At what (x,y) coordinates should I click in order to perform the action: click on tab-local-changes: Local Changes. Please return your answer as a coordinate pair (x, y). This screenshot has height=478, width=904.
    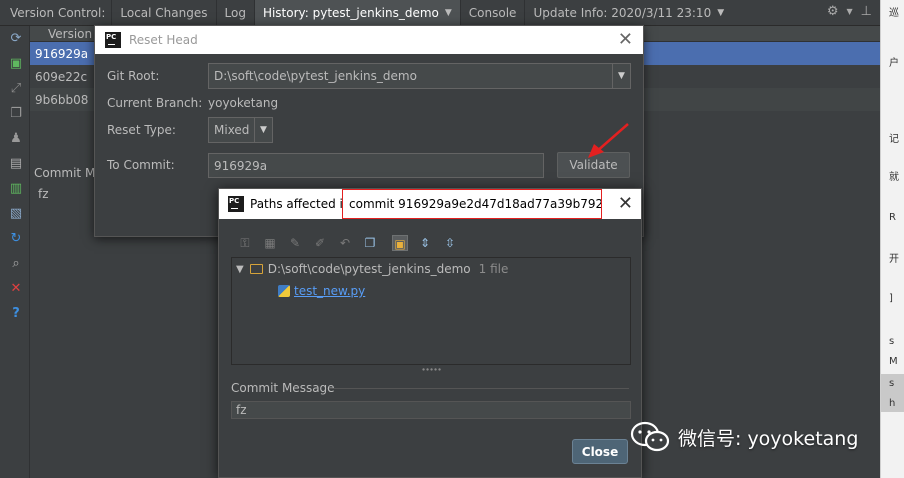
    Looking at the image, I should click on (163, 13).